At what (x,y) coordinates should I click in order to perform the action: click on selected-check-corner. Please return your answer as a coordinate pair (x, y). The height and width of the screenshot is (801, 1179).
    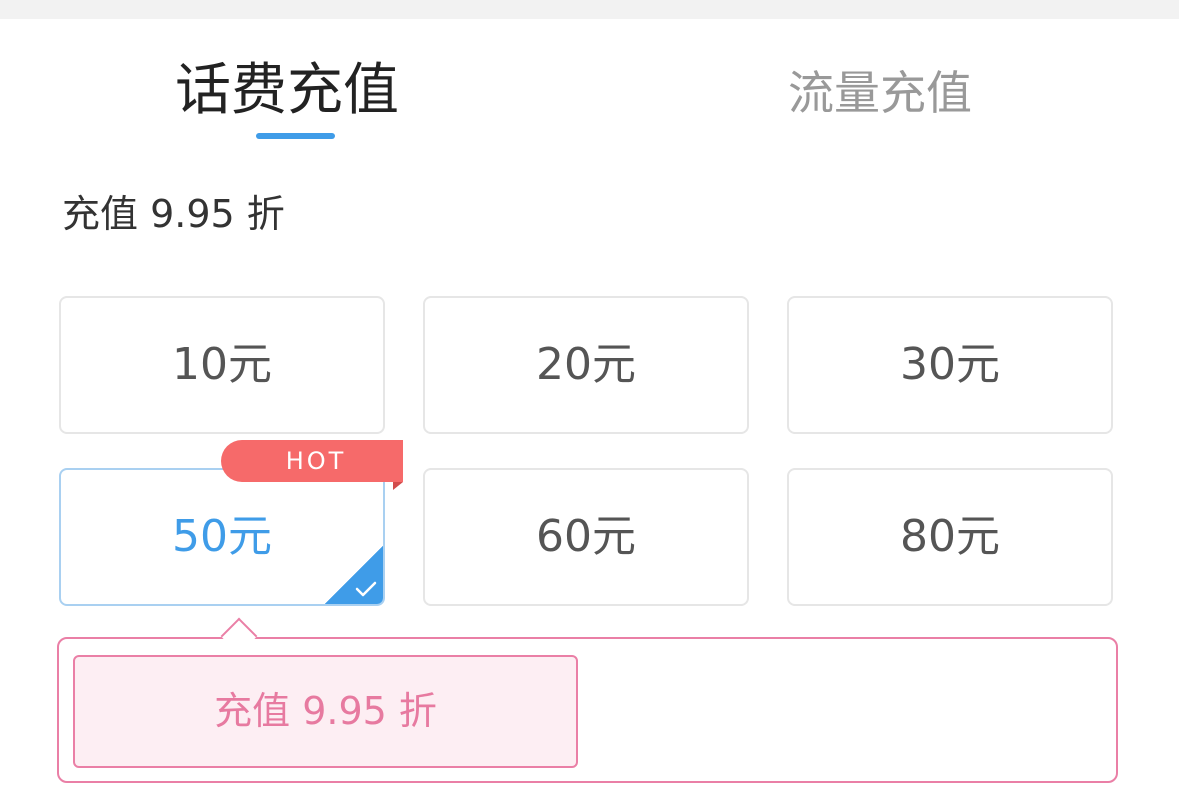
    Looking at the image, I should click on (354, 575).